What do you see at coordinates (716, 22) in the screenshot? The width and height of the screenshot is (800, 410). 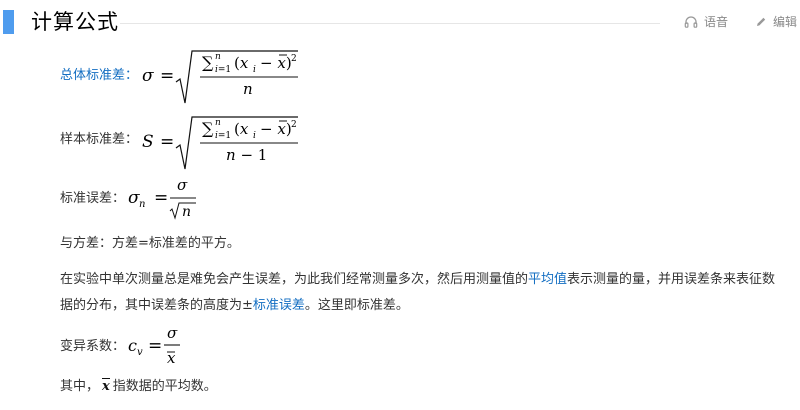 I see `voice-label: 语音` at bounding box center [716, 22].